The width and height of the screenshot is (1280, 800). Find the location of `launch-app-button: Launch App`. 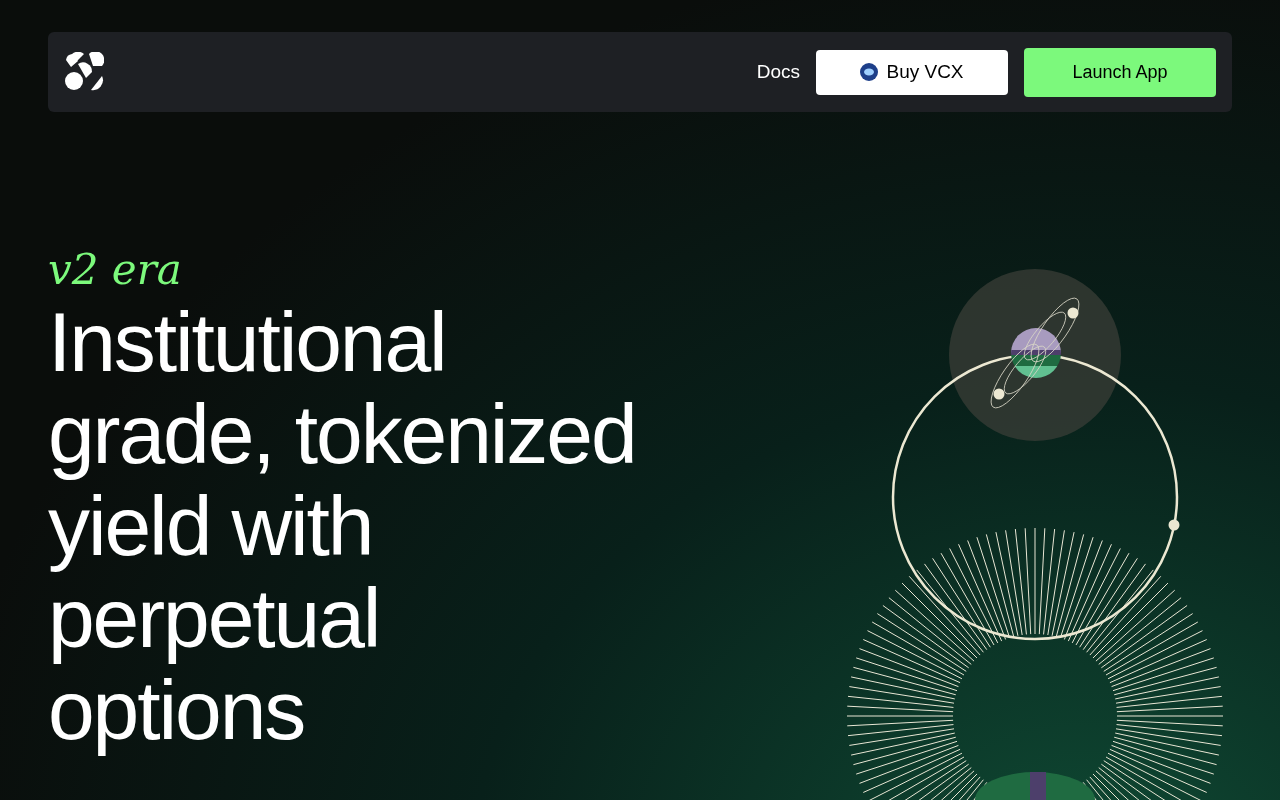

launch-app-button: Launch App is located at coordinates (1120, 72).